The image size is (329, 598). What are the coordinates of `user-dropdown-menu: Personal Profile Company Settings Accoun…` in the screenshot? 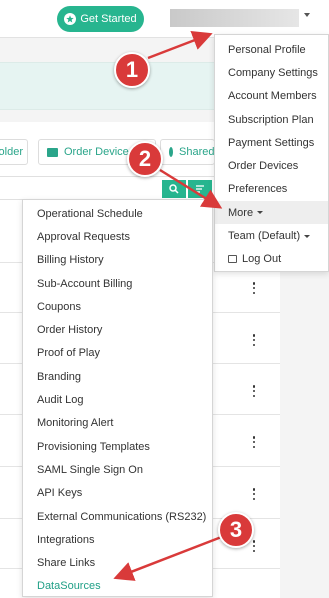 It's located at (271, 153).